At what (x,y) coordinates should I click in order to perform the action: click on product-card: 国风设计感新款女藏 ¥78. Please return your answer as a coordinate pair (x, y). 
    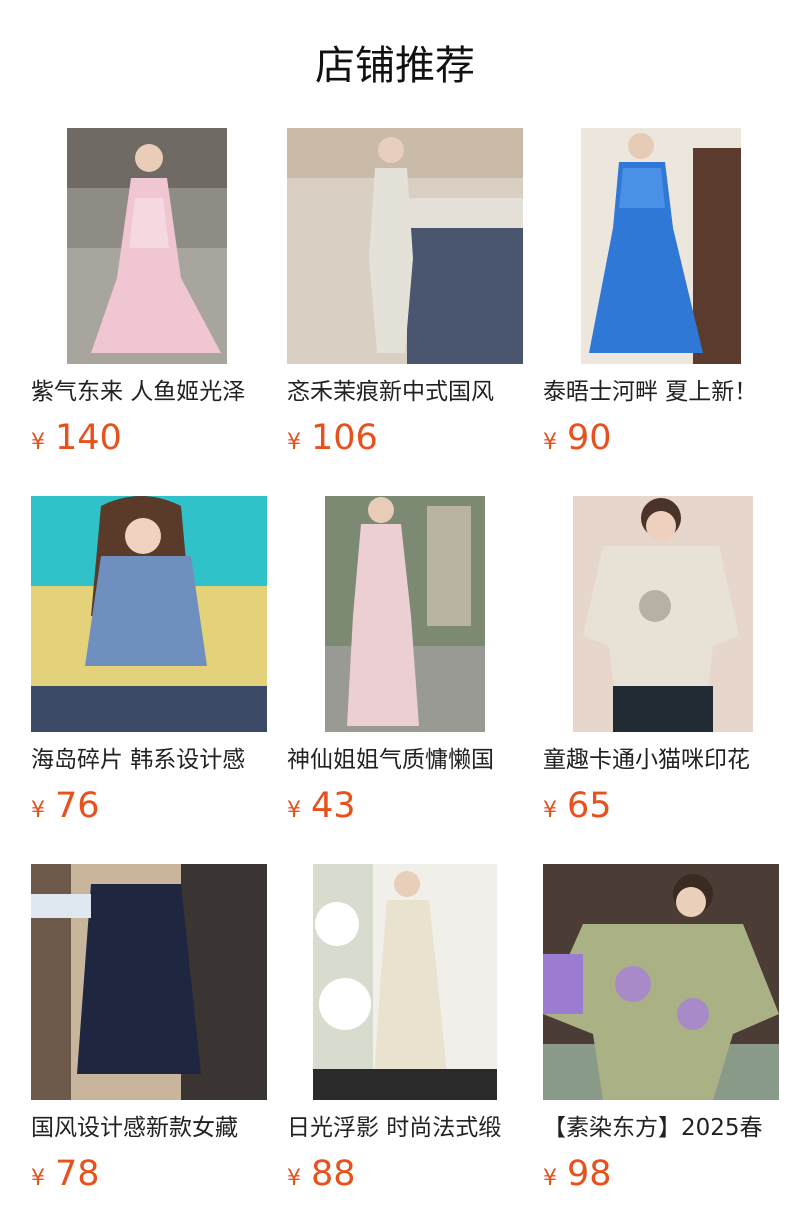
    Looking at the image, I should click on (149, 1034).